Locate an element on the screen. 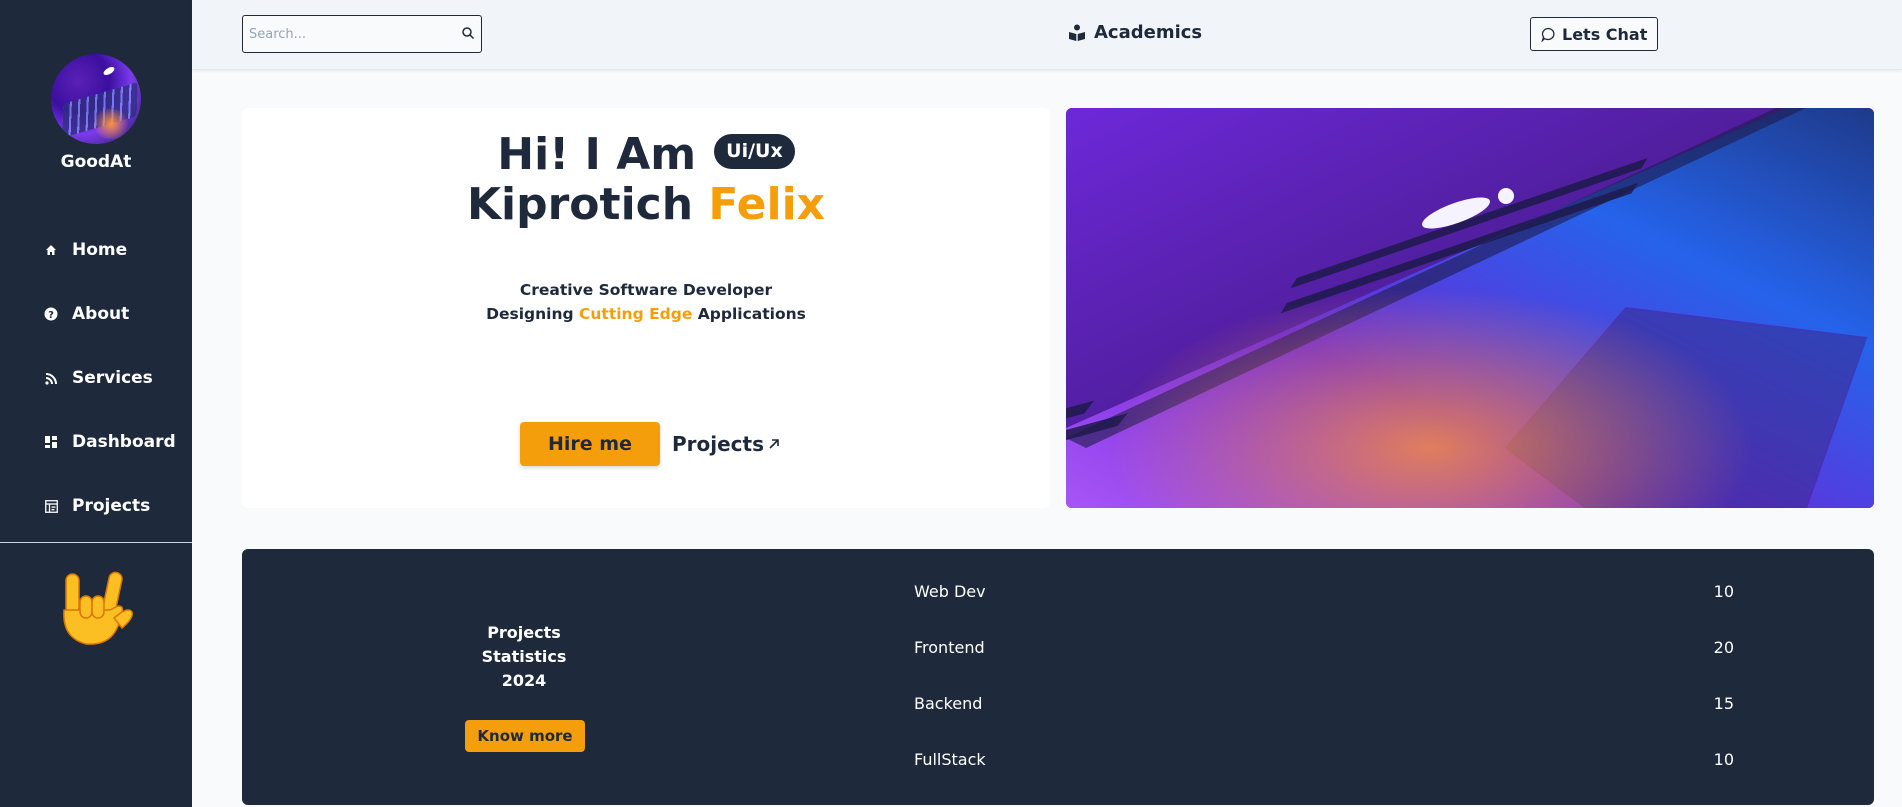 Image resolution: width=1902 pixels, height=807 pixels. hire-me-button: Hire me is located at coordinates (590, 444).